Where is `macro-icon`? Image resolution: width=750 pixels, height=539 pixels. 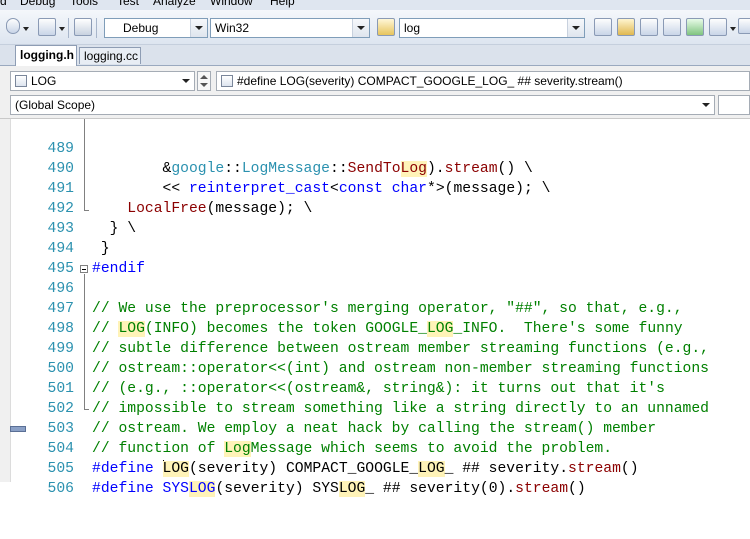
macro-icon is located at coordinates (227, 81).